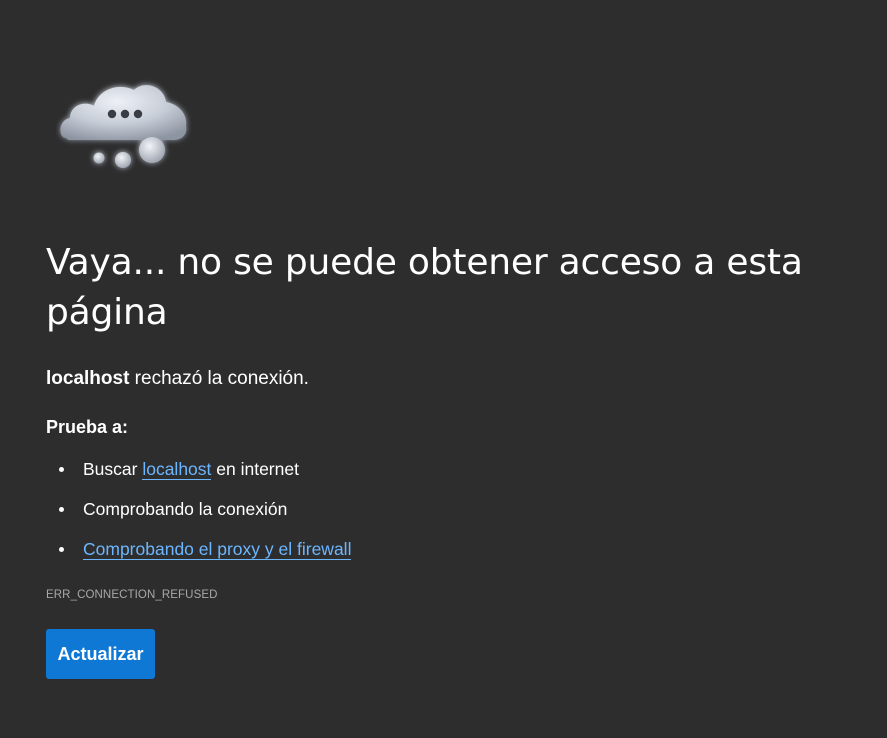 The height and width of the screenshot is (738, 887). I want to click on error-reason: localhost rechazó la conexión., so click(177, 379).